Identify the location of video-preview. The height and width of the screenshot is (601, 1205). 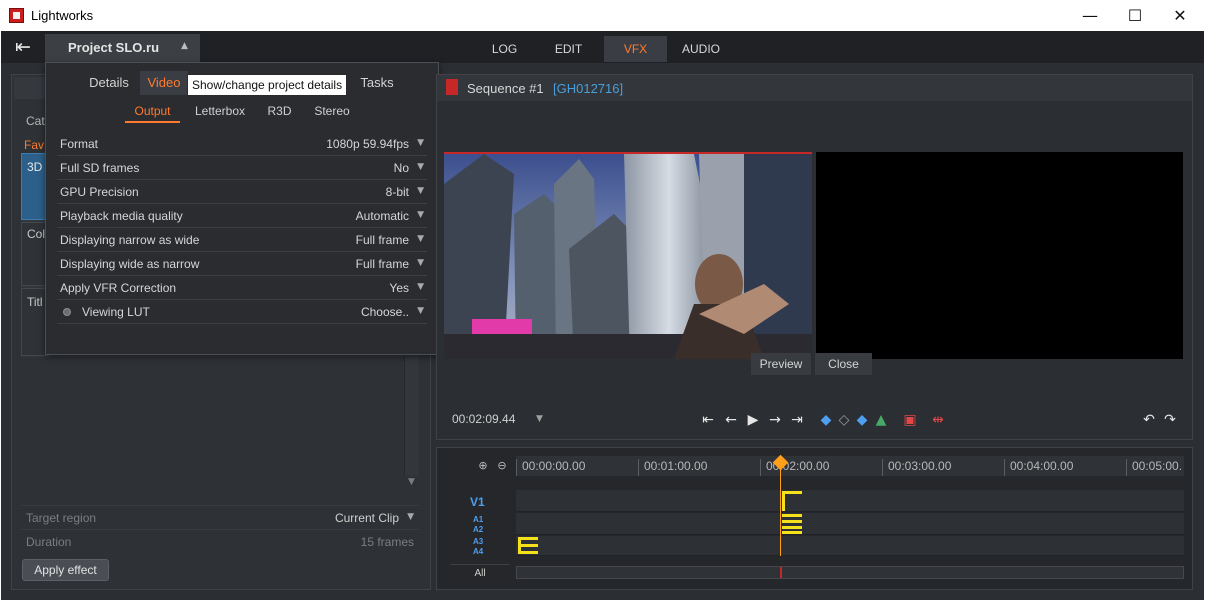
(628, 255).